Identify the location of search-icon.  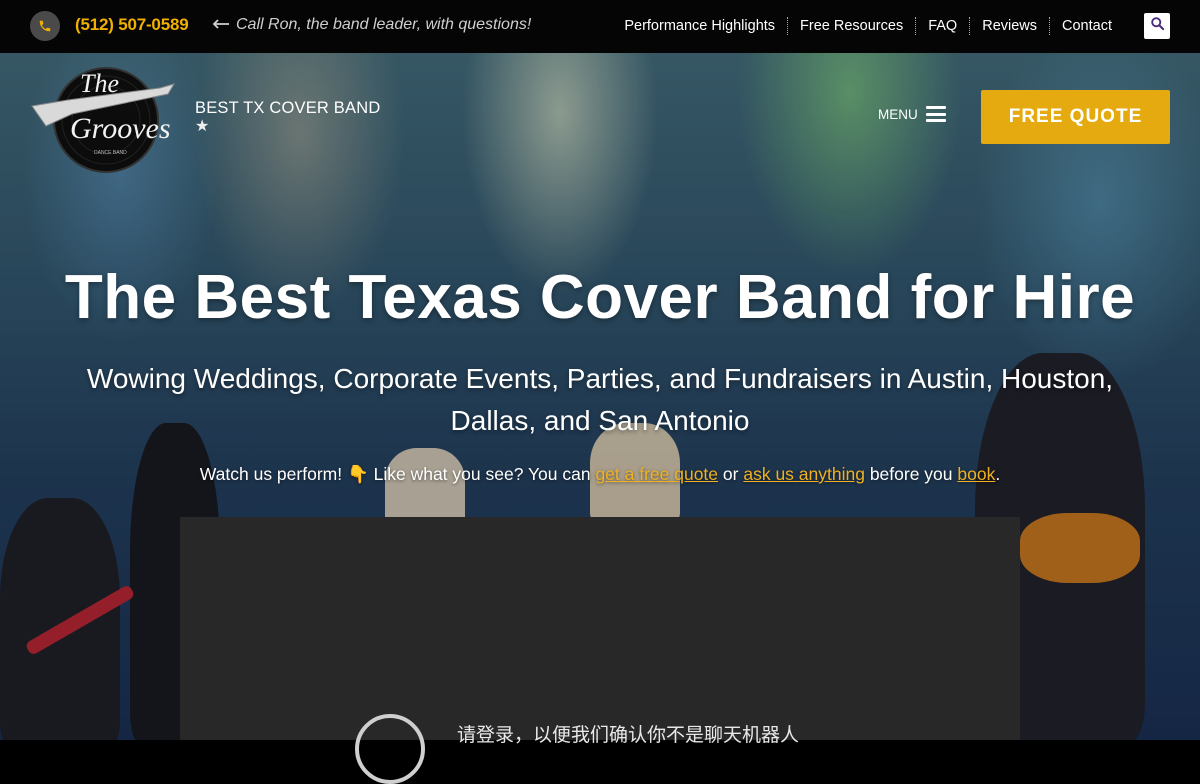
(1157, 26).